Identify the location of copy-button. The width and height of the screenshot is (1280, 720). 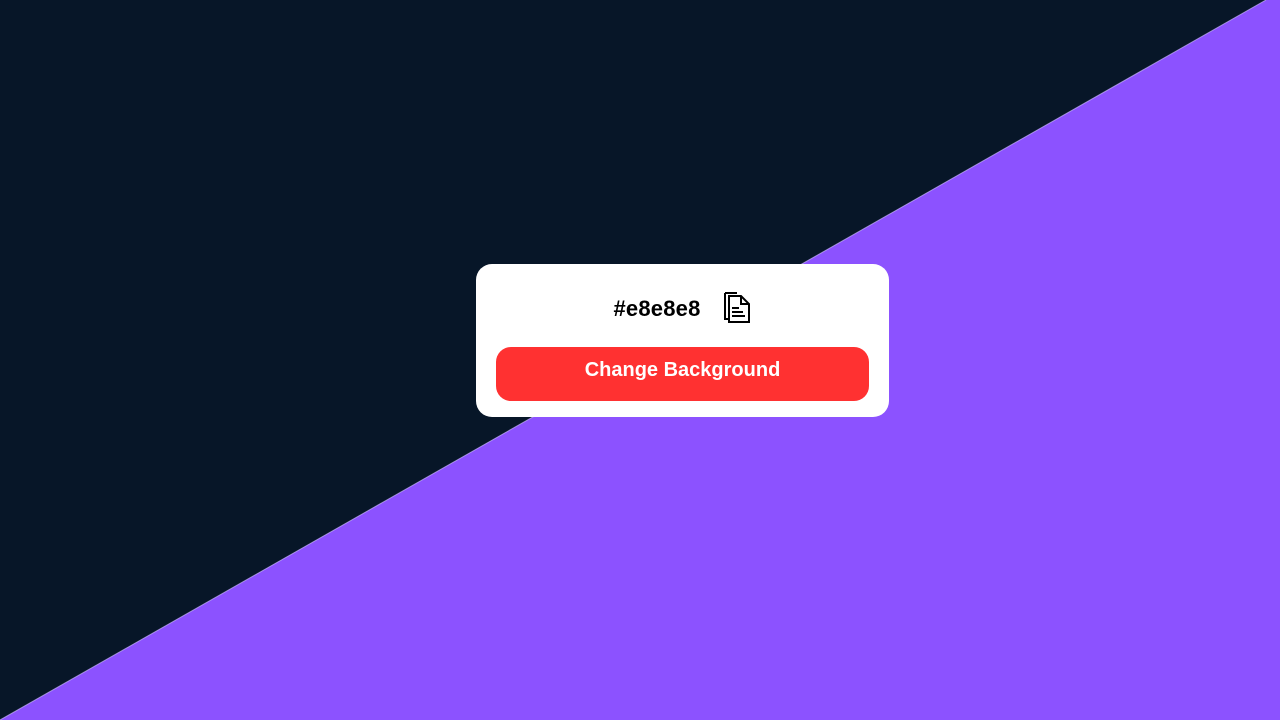
(737, 309).